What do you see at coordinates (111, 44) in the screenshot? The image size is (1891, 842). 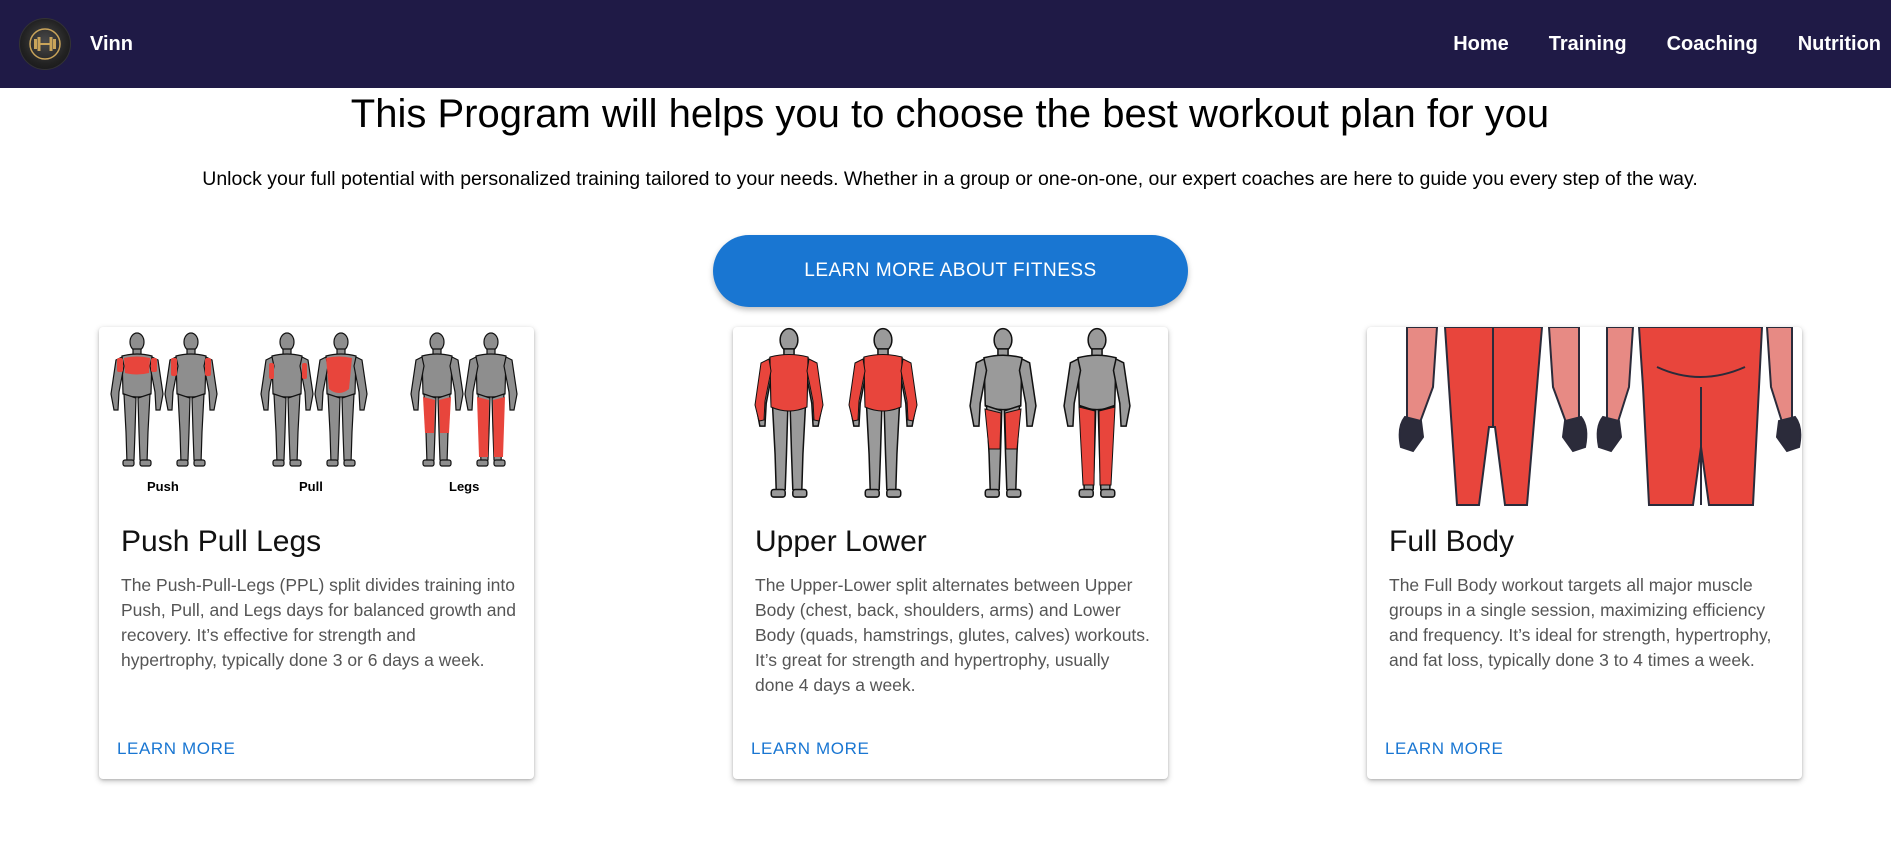 I see `brand-name: Vinn` at bounding box center [111, 44].